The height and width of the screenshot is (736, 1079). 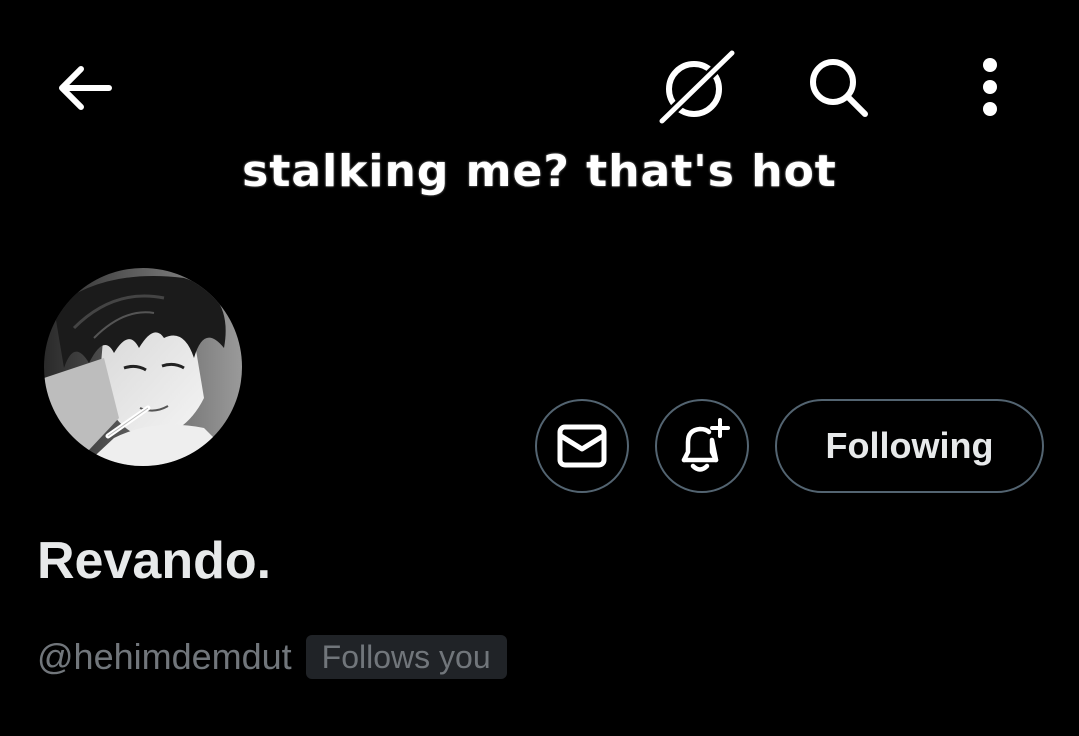 What do you see at coordinates (406, 657) in the screenshot?
I see `follows-you-badge: Follows you` at bounding box center [406, 657].